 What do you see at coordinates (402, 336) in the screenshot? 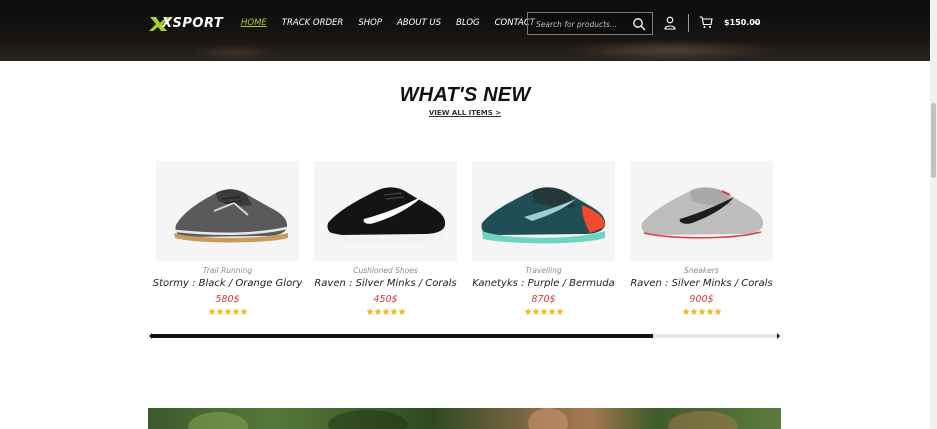
I see `carousel-scroll-thumb` at bounding box center [402, 336].